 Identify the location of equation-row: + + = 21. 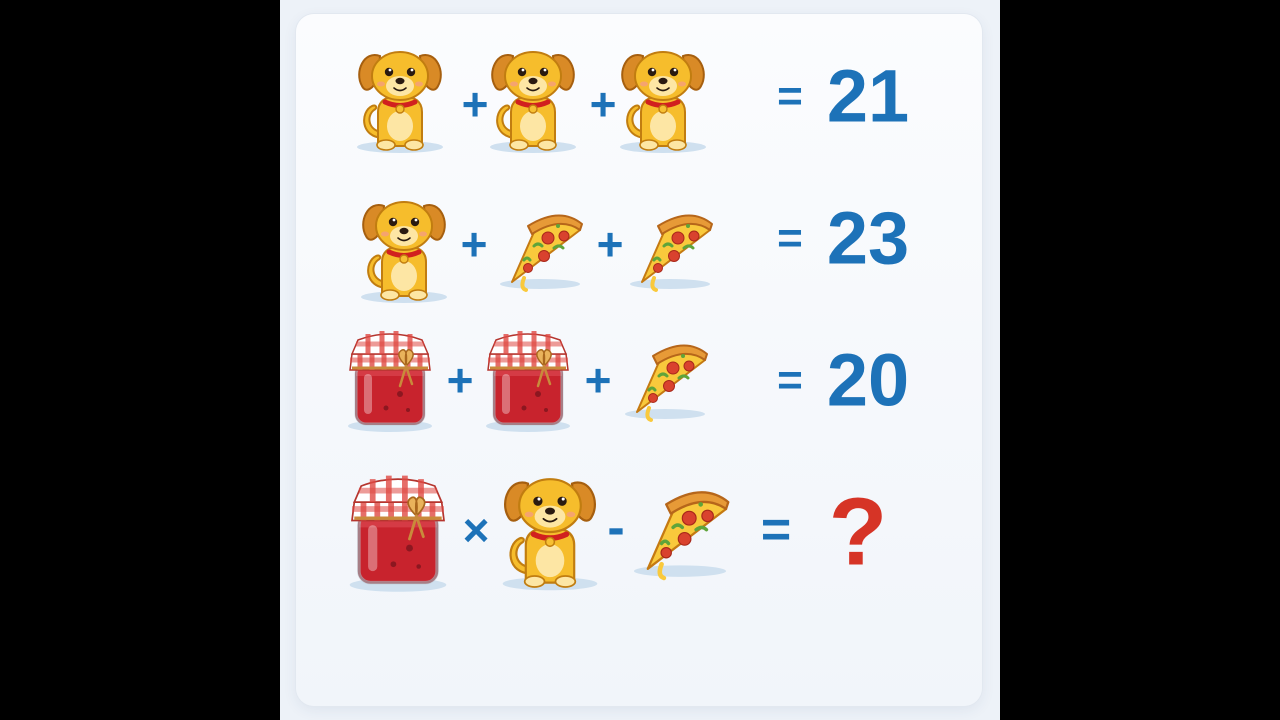
(633, 102).